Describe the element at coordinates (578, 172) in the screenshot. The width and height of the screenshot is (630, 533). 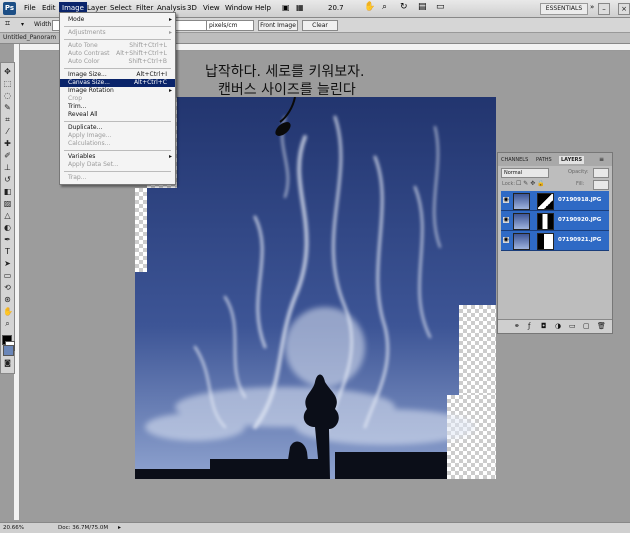
I see `opacity-label: Opacity:` at that location.